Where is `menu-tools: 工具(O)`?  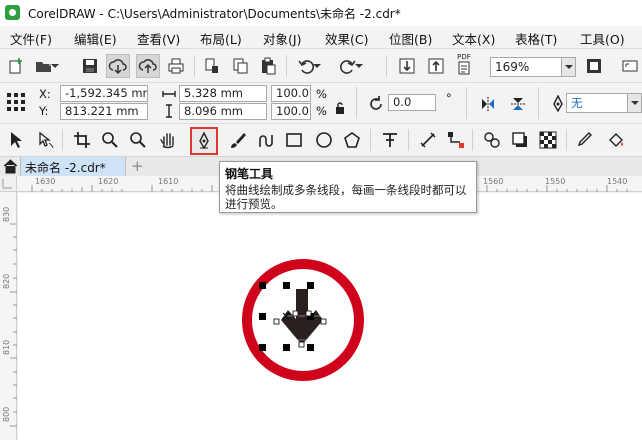
menu-tools: 工具(O) is located at coordinates (602, 38).